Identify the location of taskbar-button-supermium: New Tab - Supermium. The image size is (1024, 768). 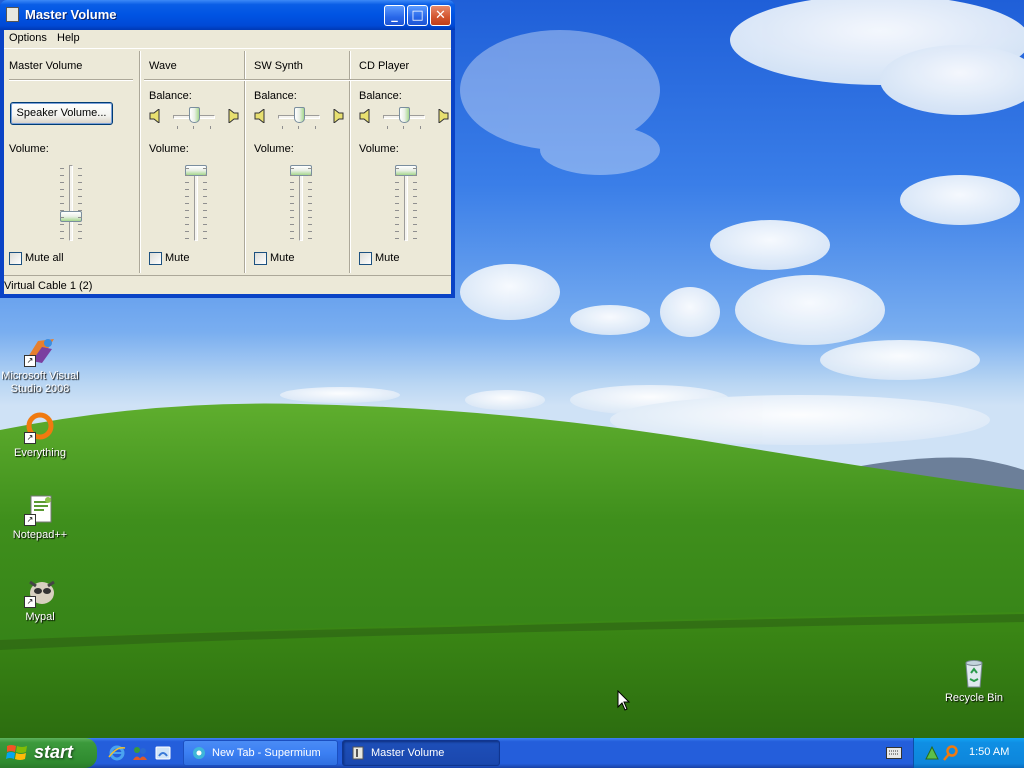
(260, 753).